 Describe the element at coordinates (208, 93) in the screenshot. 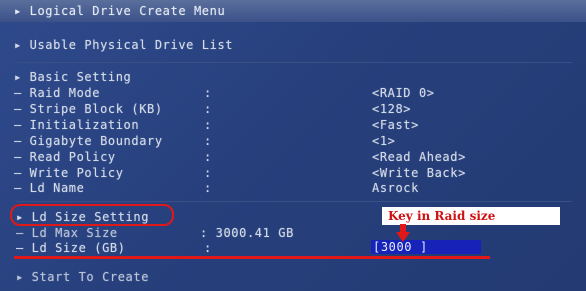

I see `raid-mode-colon: :` at that location.